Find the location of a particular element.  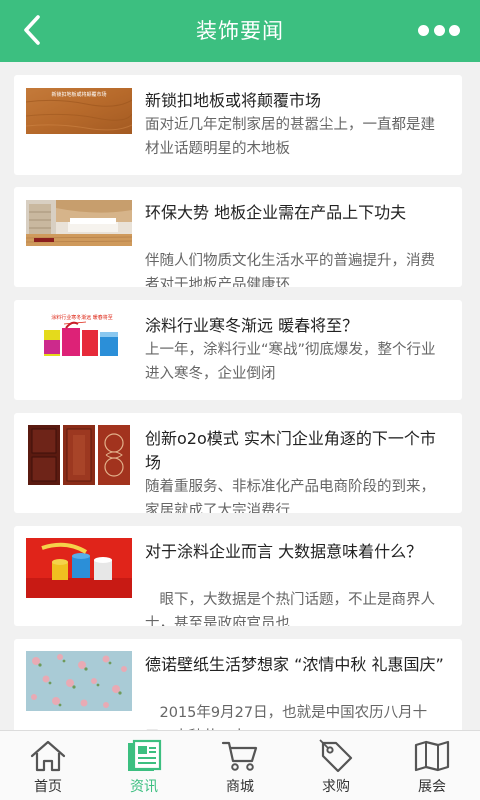

news-title: 创新o2o模式 实木门企业角逐的下一个市场 is located at coordinates (290, 450).